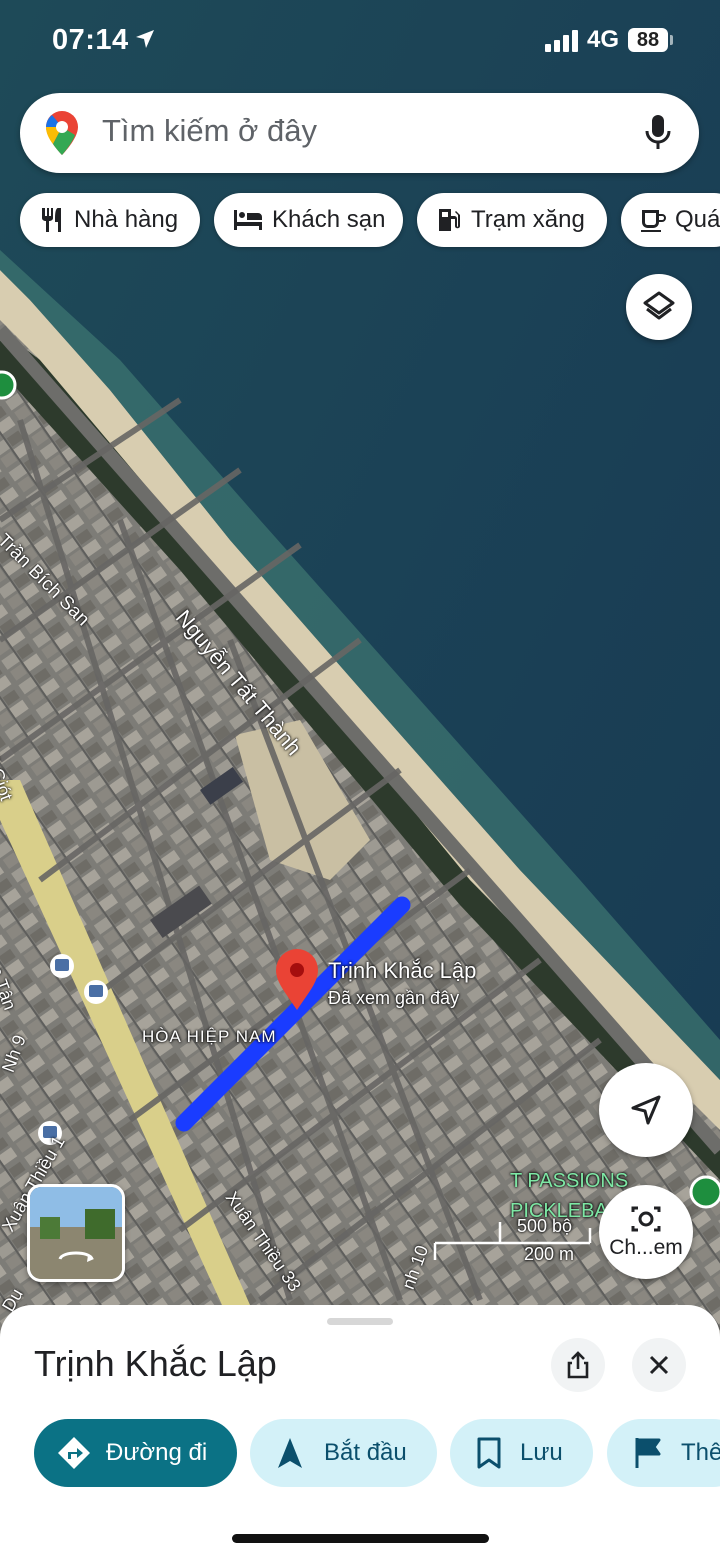 The height and width of the screenshot is (1557, 720). Describe the element at coordinates (670, 220) in the screenshot. I see `chip-cafes: Quá` at that location.